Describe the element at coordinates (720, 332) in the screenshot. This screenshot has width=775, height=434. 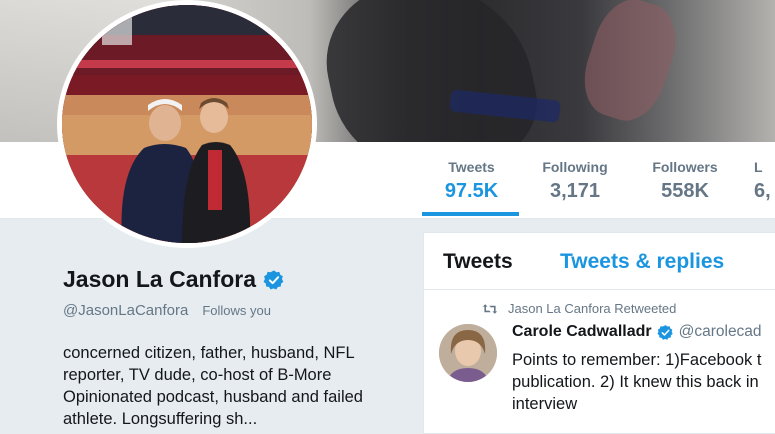
I see `tweet-author-handle: @carolecad` at that location.